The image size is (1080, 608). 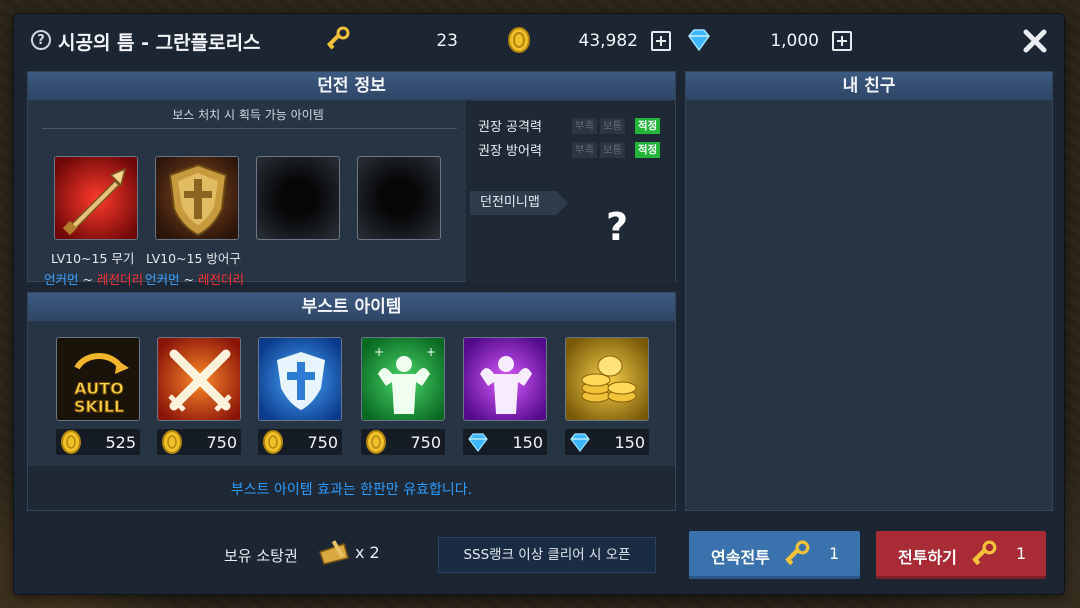 I want to click on boost-item-gold, so click(x=607, y=379).